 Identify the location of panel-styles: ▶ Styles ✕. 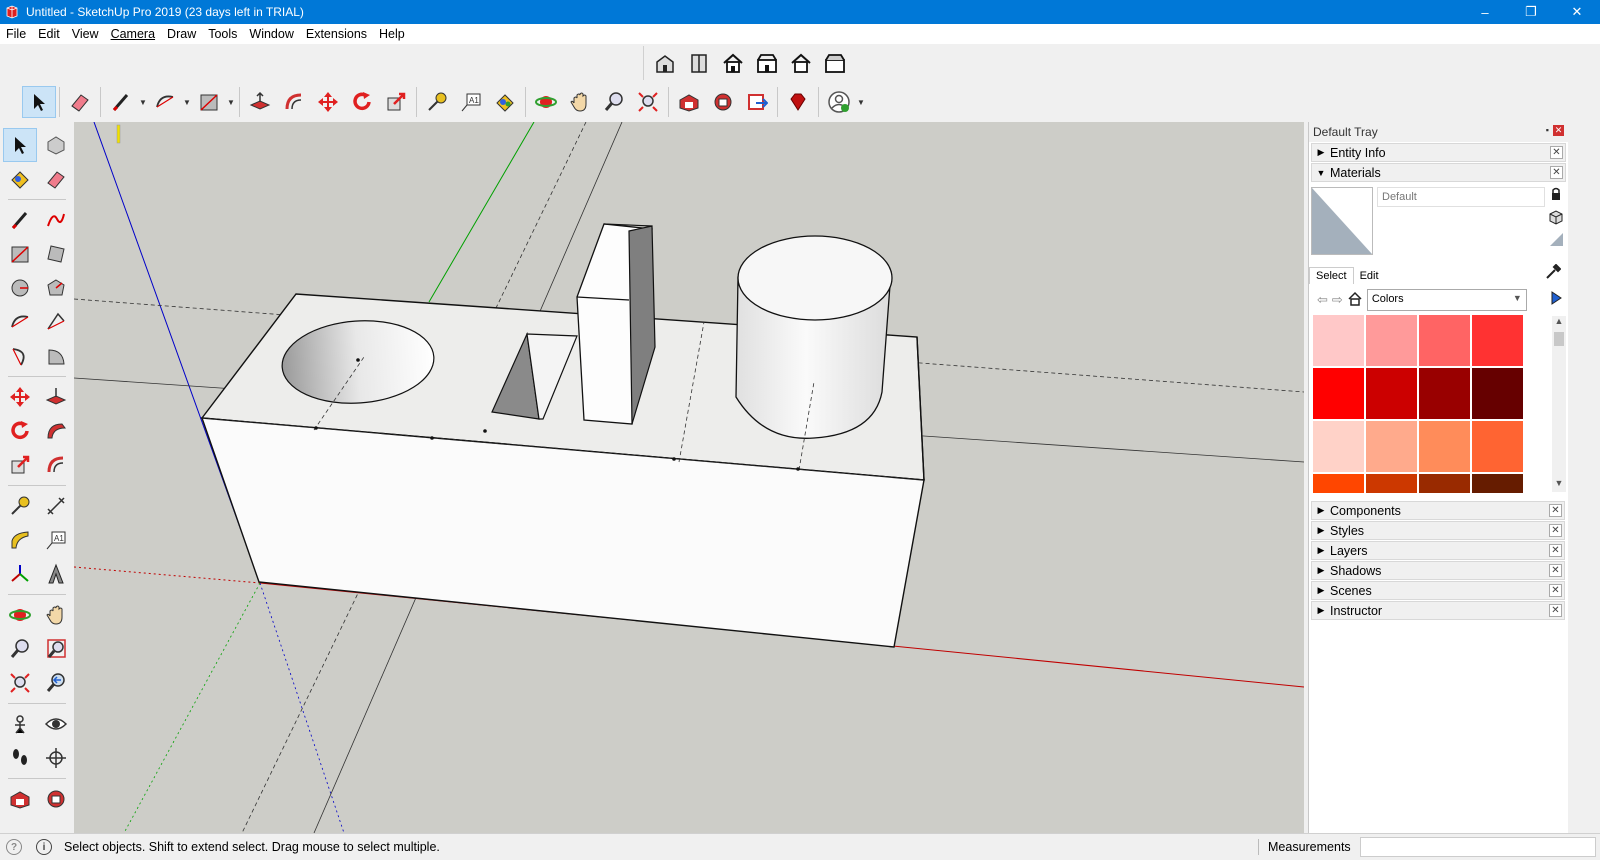
(1438, 530).